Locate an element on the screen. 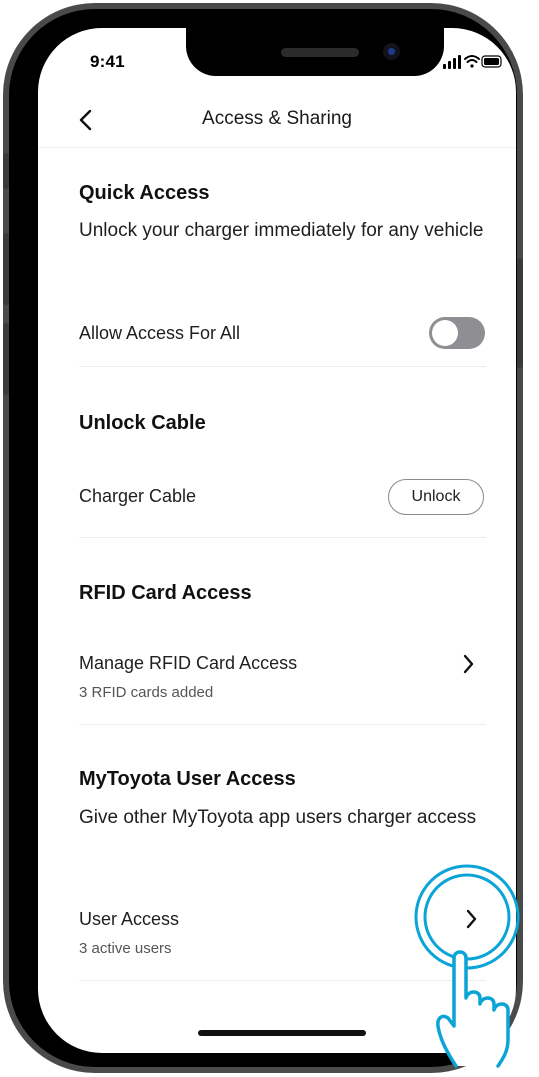 The image size is (539, 1077). chevron-right-icon is located at coordinates (468, 664).